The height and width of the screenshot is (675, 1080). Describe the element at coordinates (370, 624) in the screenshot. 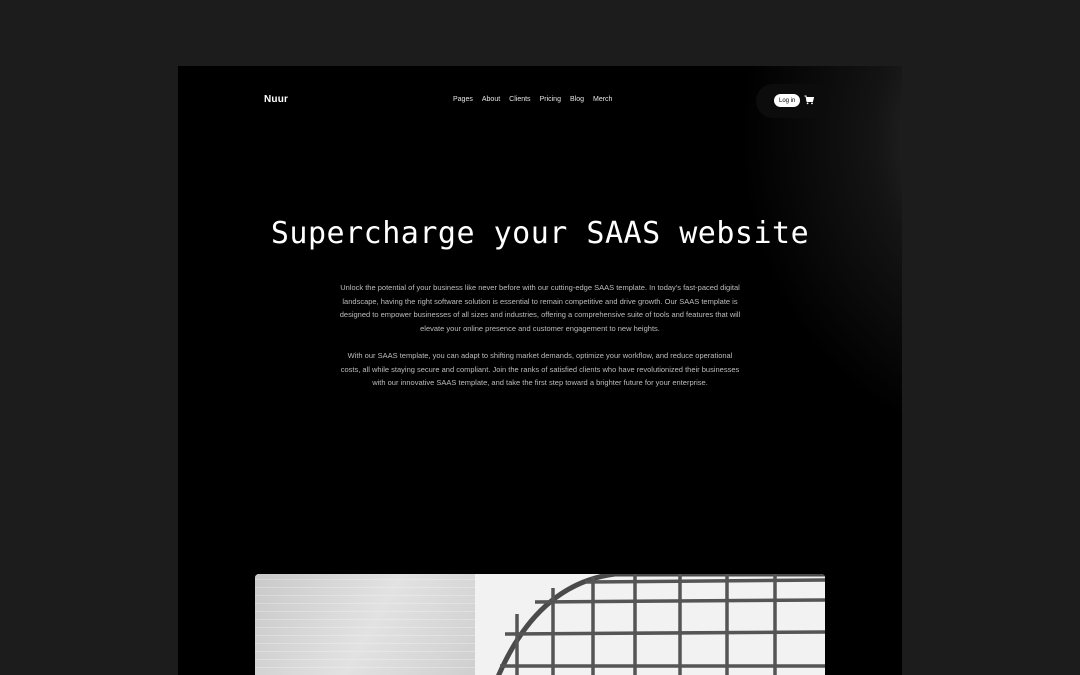

I see `brick-wall-image-area` at that location.